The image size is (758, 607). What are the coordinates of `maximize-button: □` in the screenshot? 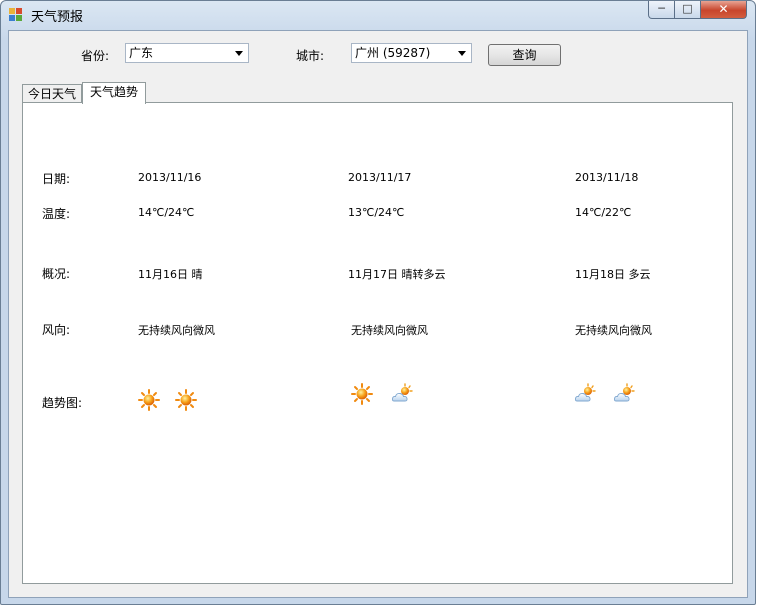 It's located at (688, 10).